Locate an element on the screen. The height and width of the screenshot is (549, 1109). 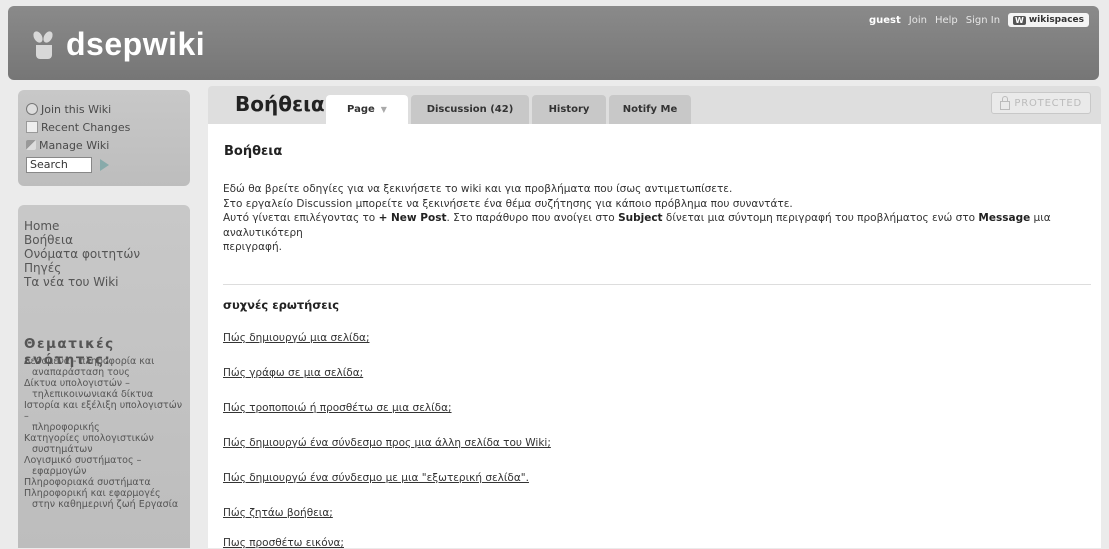
theme-link: Κατηγορίες υπολογιστικών συστημάτων is located at coordinates (106, 444).